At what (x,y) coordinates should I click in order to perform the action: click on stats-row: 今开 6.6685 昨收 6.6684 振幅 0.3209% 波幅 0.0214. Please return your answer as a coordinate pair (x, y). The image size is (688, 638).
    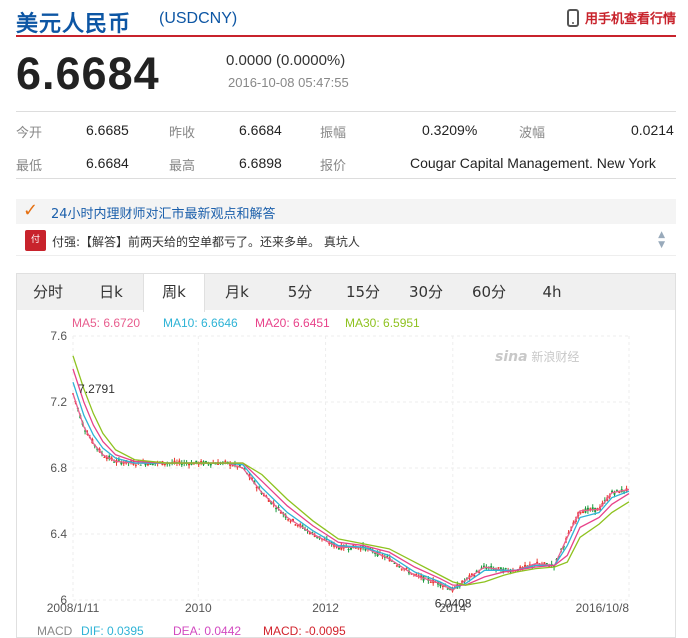
    Looking at the image, I should click on (346, 131).